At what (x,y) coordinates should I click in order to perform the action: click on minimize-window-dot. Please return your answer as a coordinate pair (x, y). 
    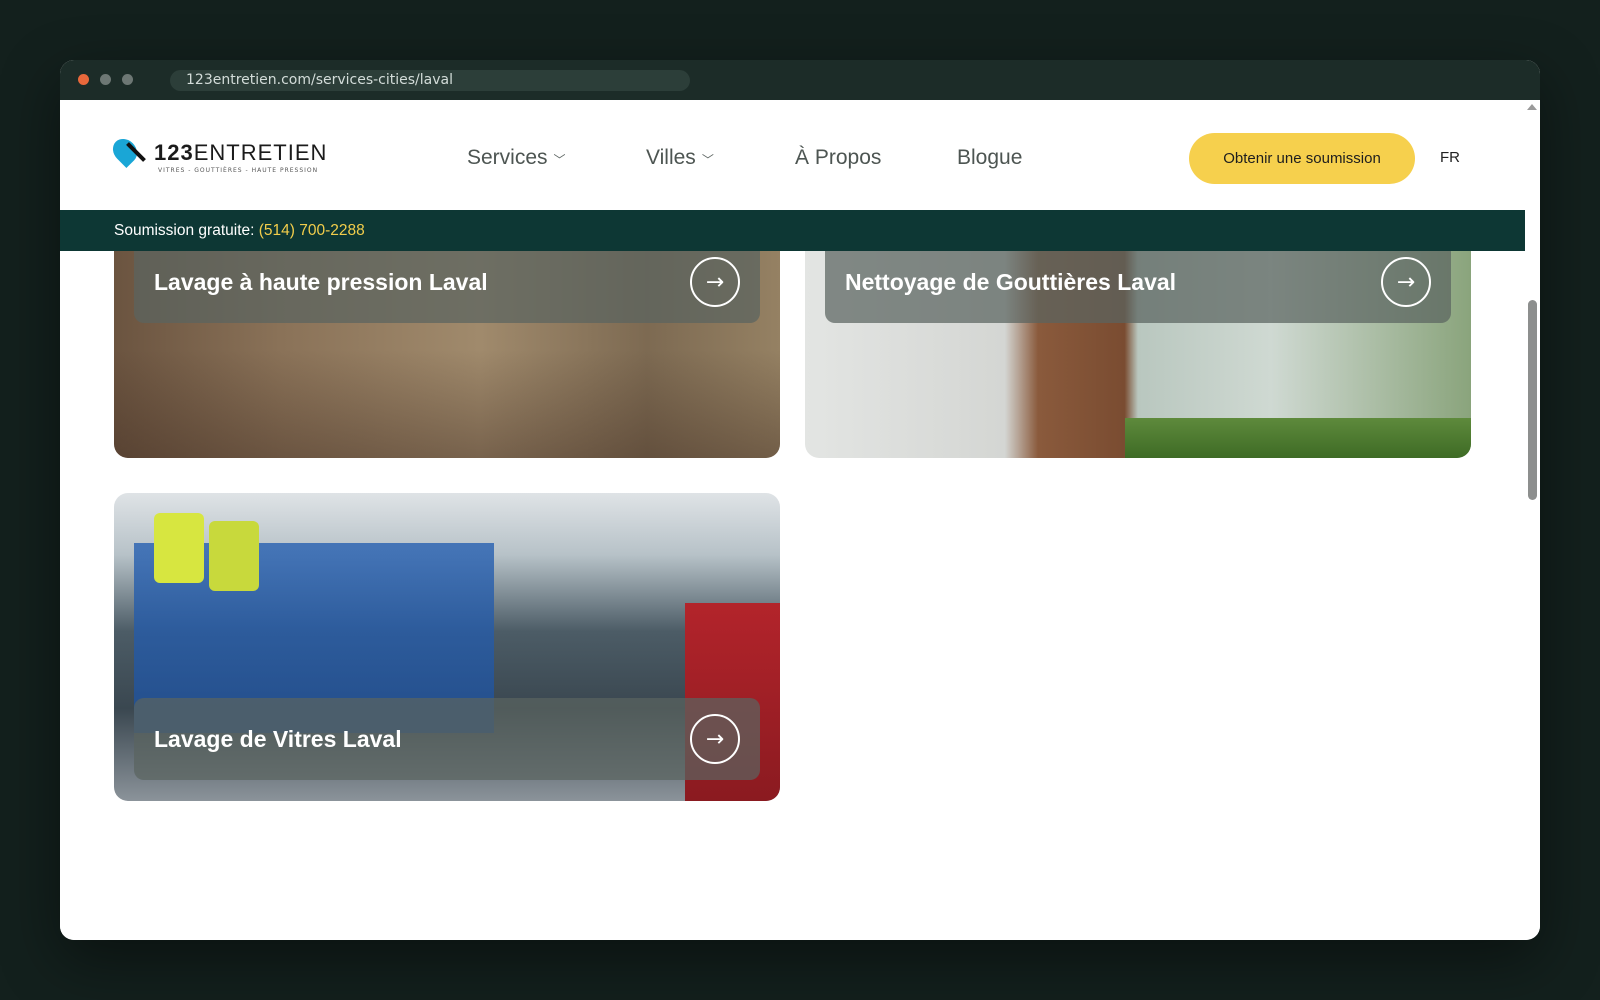
    Looking at the image, I should click on (105, 79).